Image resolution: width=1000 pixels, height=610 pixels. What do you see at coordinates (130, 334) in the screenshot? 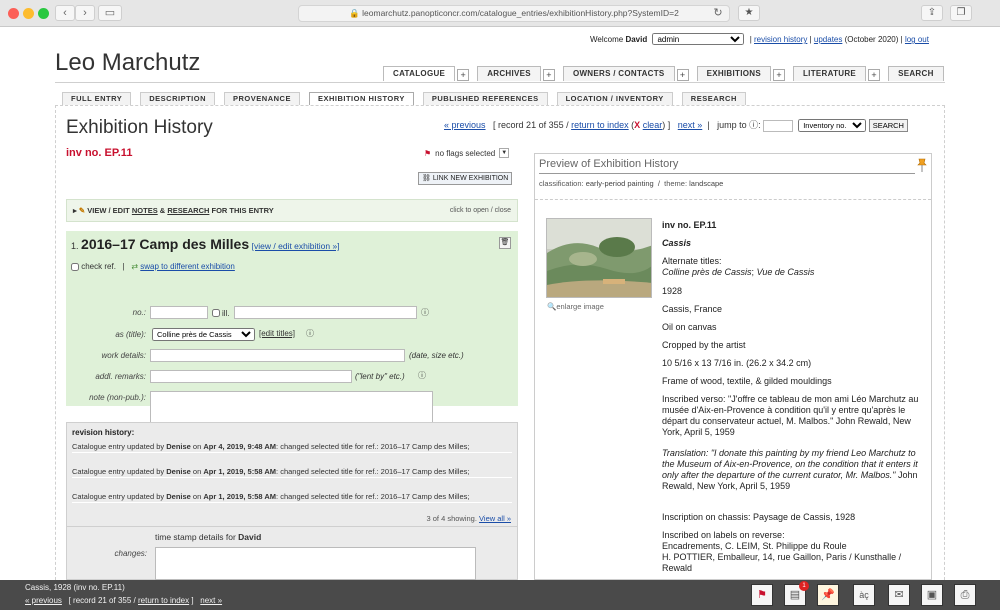
I see `as-title-label: as (title):` at bounding box center [130, 334].